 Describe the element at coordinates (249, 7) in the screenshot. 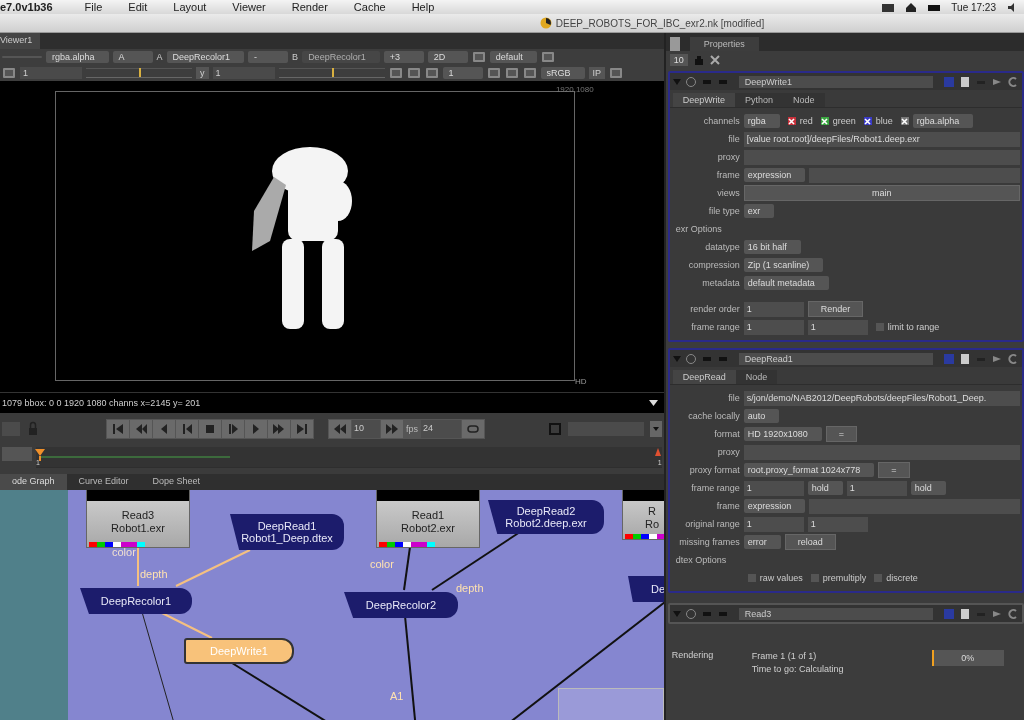

I see `menu-item: Viewer` at that location.